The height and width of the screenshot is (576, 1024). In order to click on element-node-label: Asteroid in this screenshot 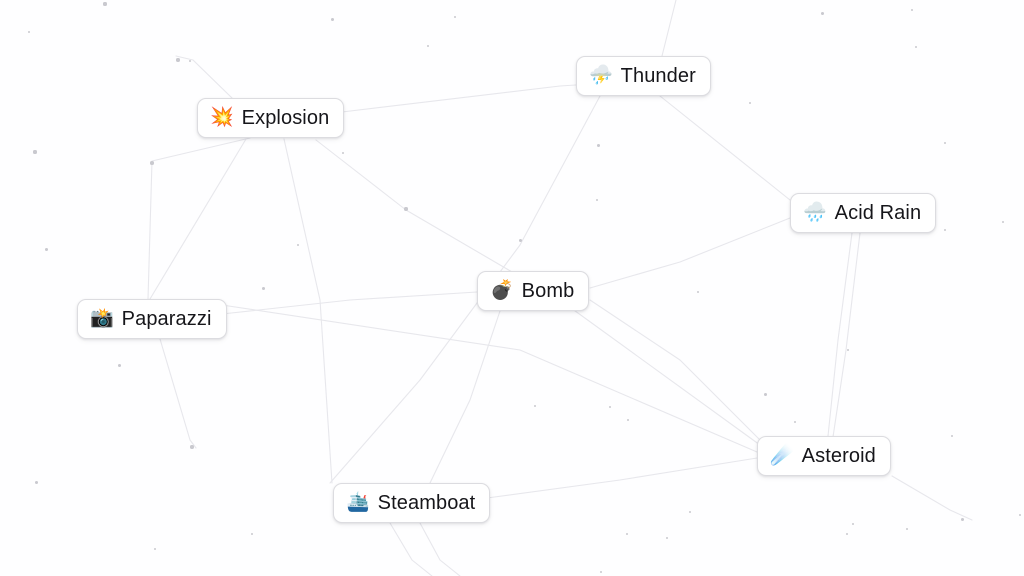, I will do `click(838, 456)`.